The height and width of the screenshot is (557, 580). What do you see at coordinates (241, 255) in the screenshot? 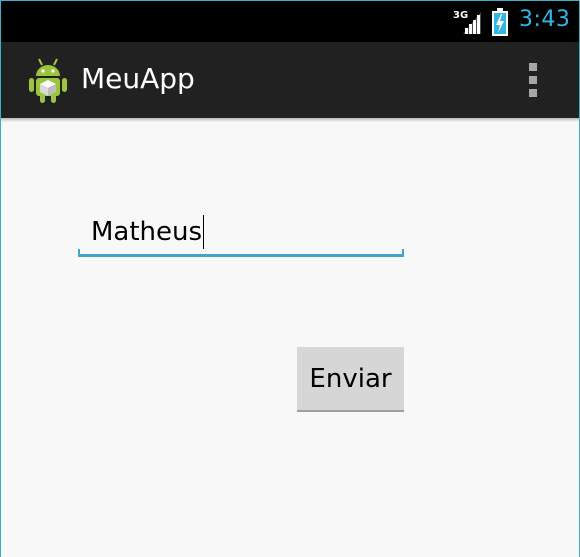
I see `field-underline` at bounding box center [241, 255].